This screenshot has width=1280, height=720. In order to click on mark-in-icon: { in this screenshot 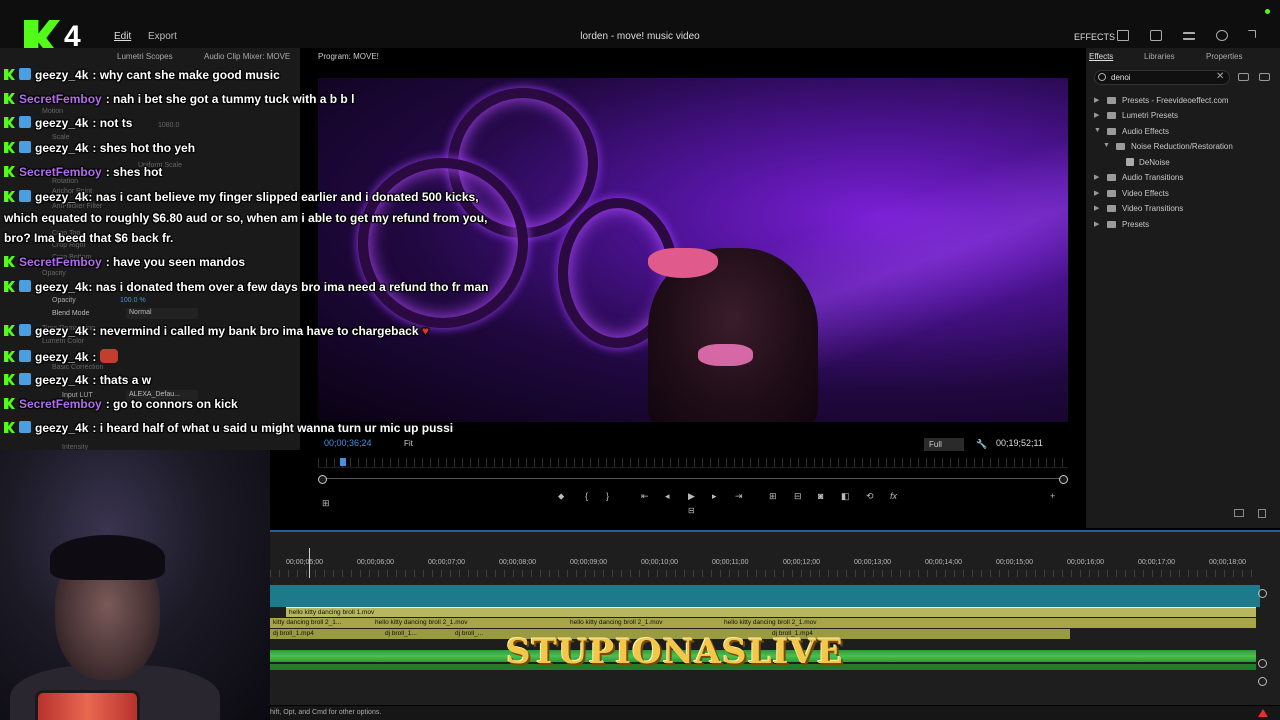, I will do `click(586, 496)`.